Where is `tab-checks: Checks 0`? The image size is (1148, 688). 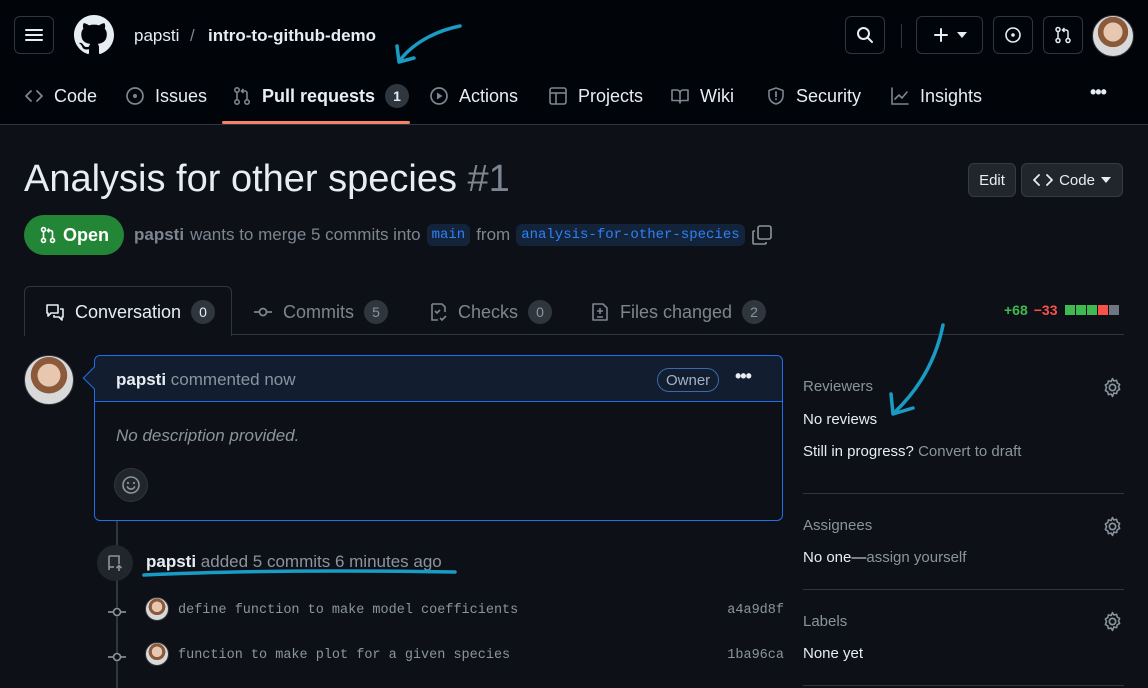 tab-checks: Checks 0 is located at coordinates (490, 312).